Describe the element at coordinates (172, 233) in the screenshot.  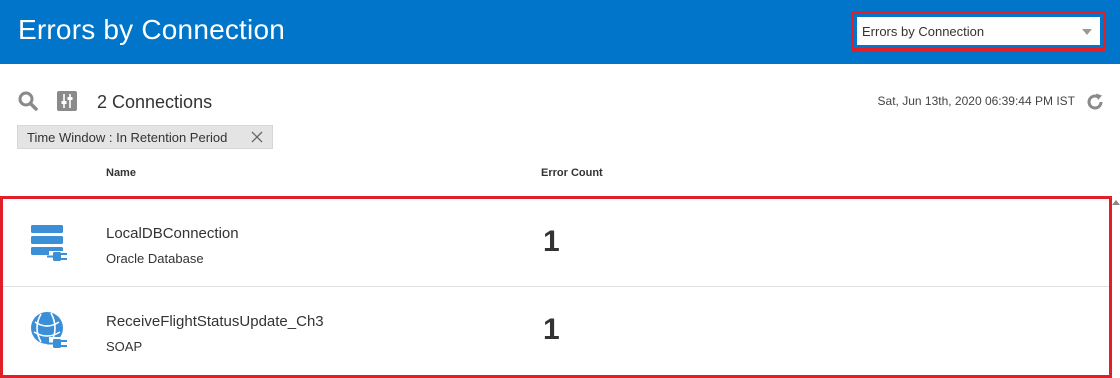
I see `connection-name: LocalDBConnection` at that location.